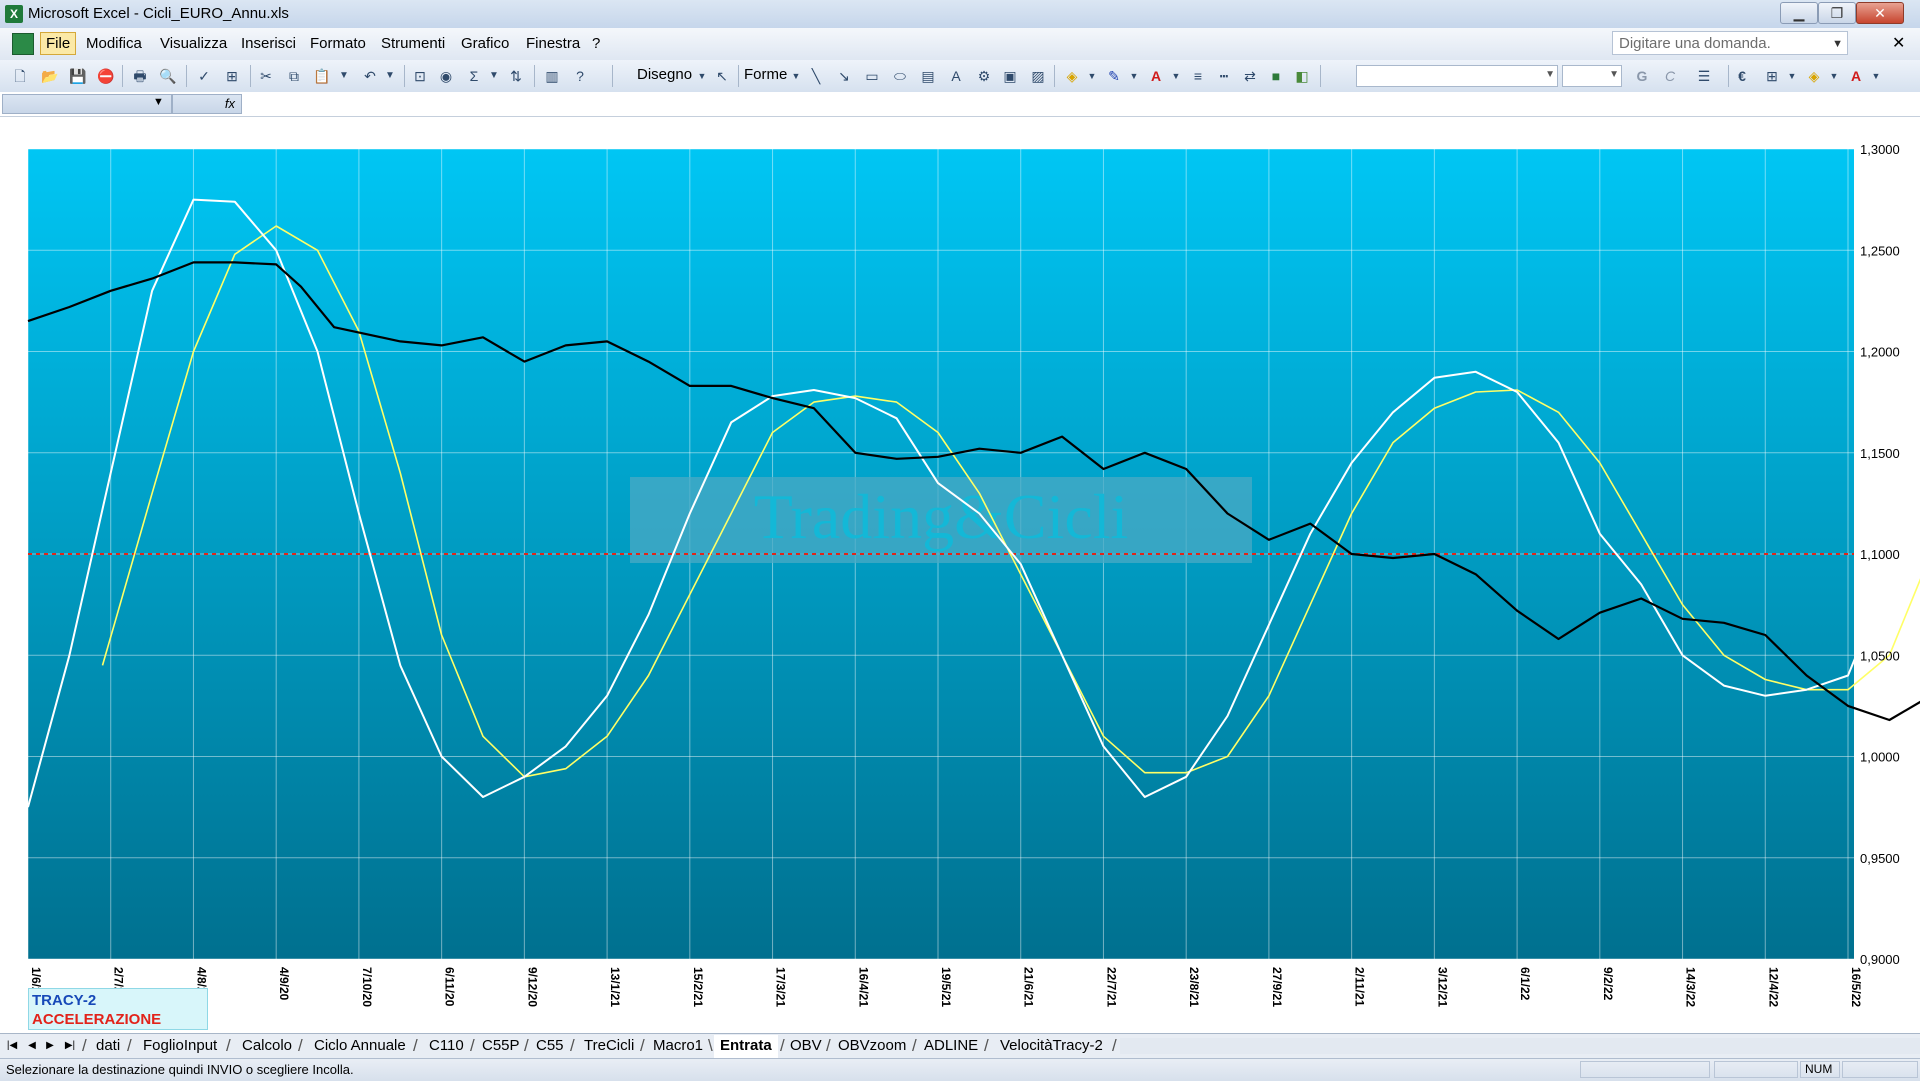  What do you see at coordinates (664, 74) in the screenshot?
I see `drawing-menu: Disegno` at bounding box center [664, 74].